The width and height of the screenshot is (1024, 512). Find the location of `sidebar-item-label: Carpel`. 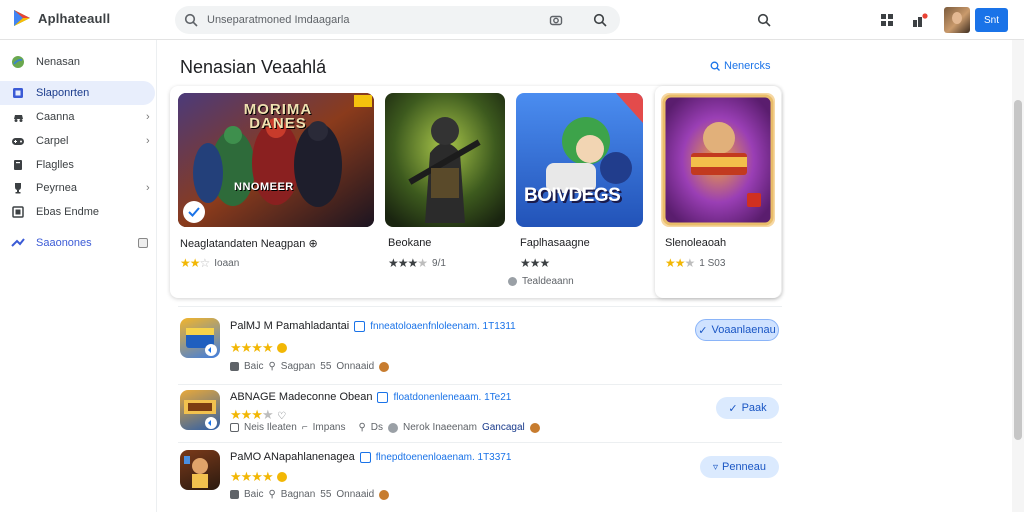

sidebar-item-label: Carpel is located at coordinates (52, 141).